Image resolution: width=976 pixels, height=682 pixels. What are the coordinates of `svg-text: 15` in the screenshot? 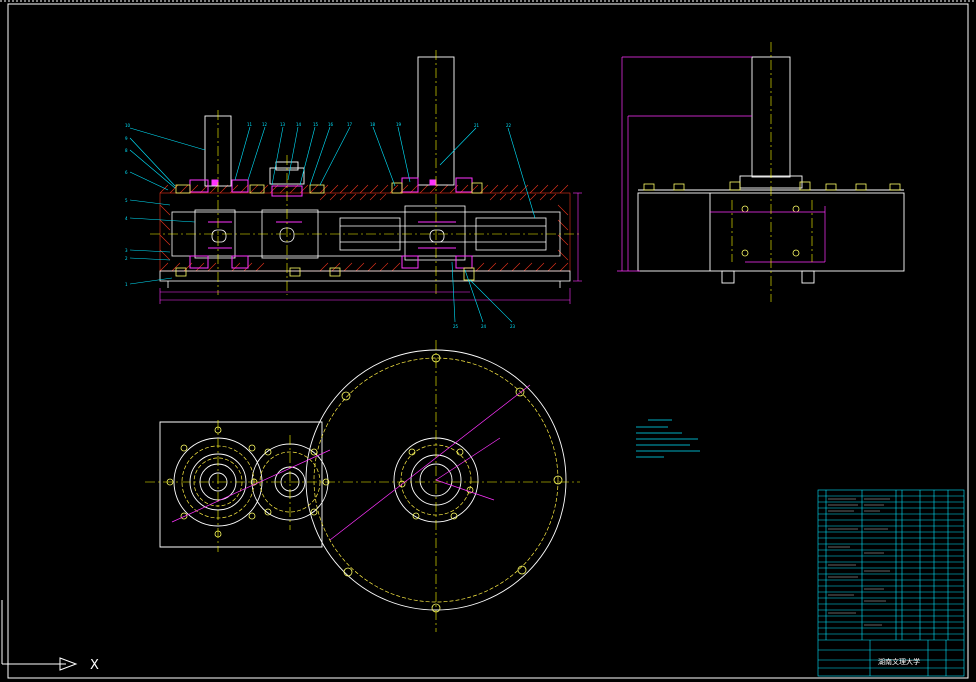 It's located at (316, 124).